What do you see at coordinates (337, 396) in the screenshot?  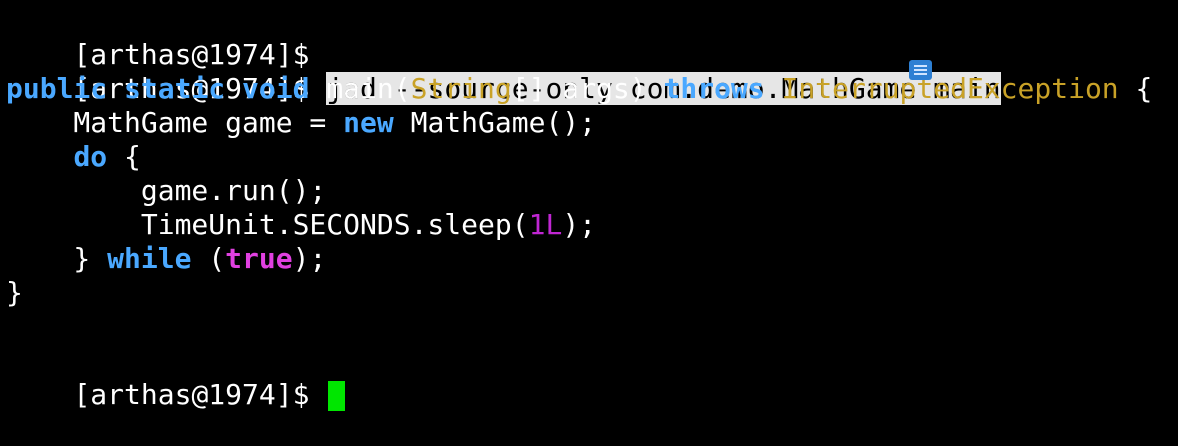 I see `text-cursor` at bounding box center [337, 396].